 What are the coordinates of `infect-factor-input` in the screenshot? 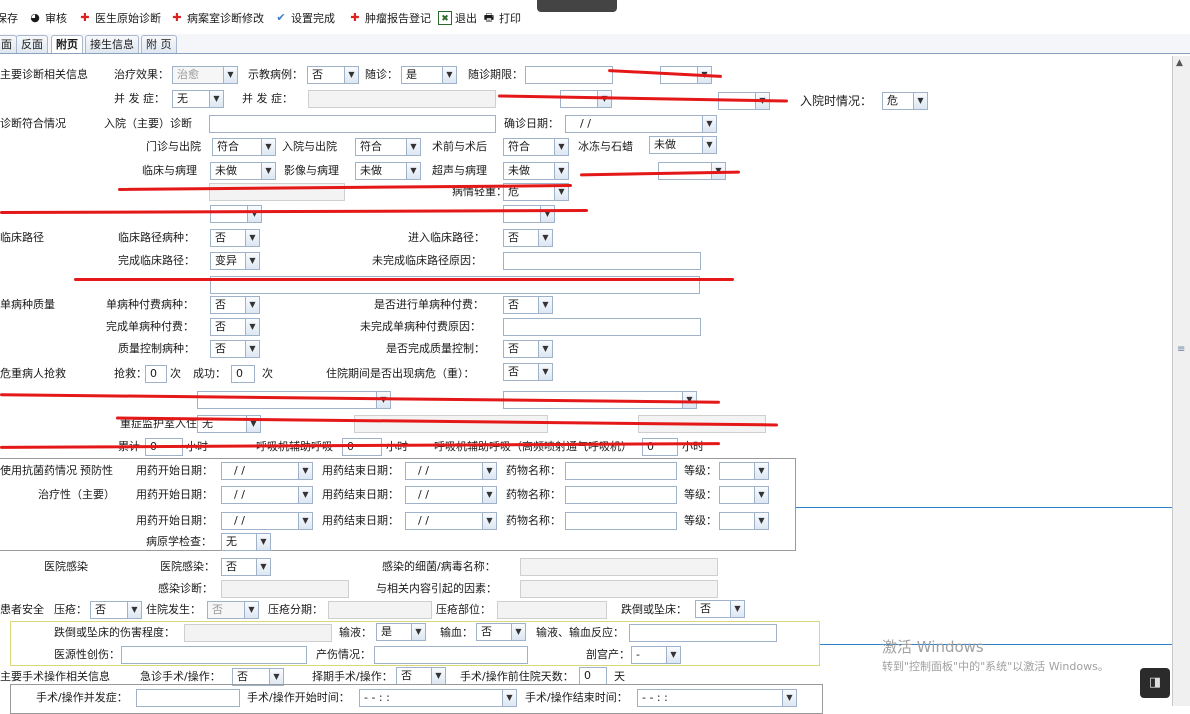 It's located at (619, 589).